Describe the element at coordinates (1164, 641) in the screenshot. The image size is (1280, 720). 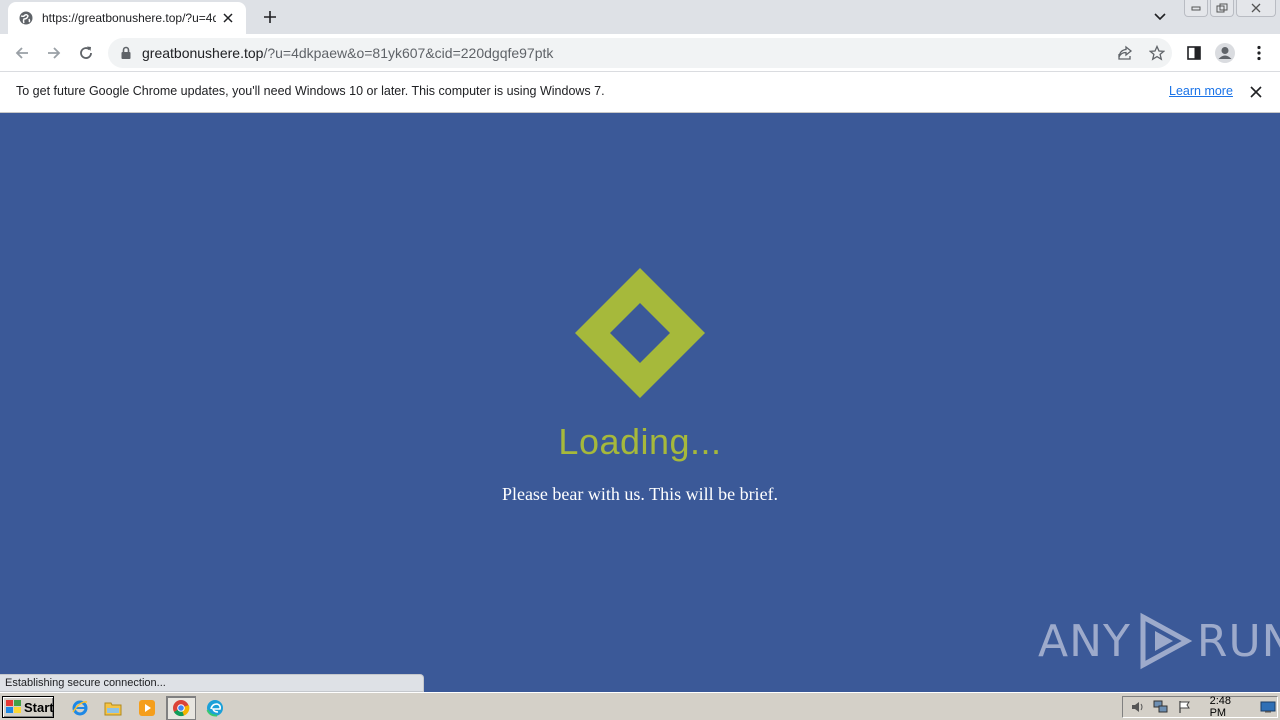
I see `play-triangle-icon` at that location.